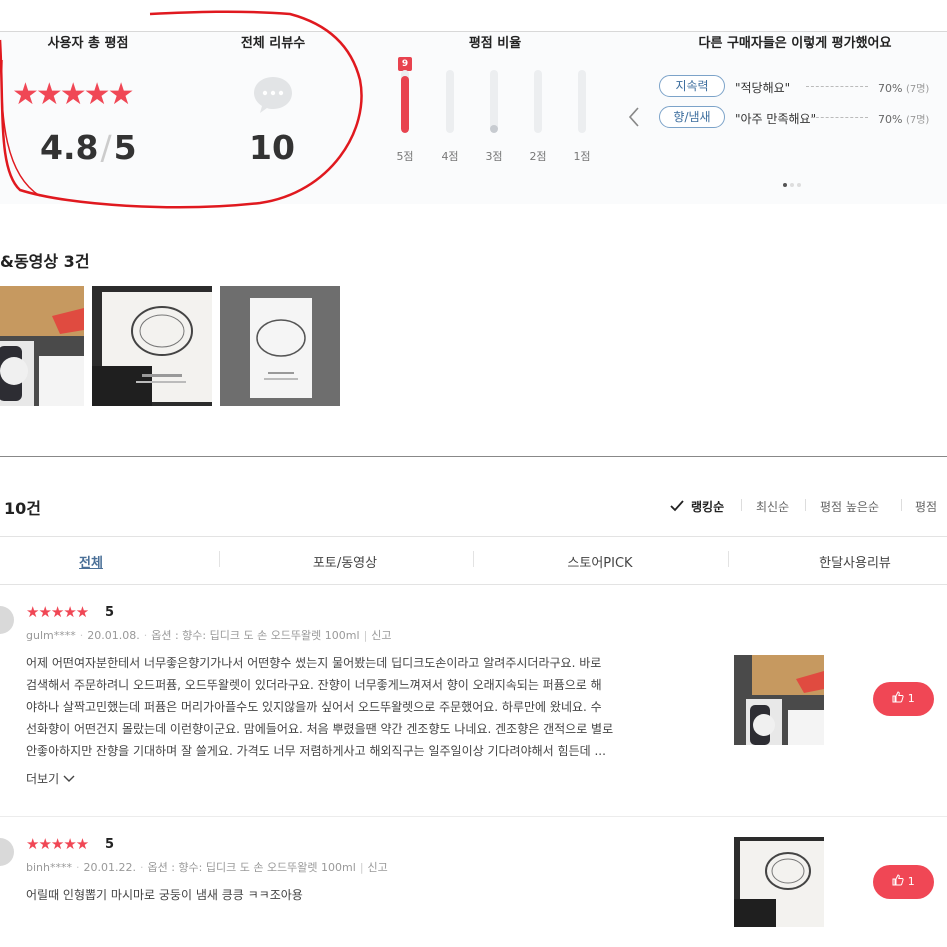  I want to click on review-divider, so click(473, 816).